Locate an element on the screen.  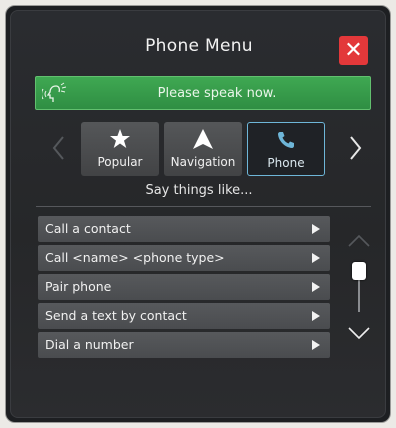
list-item: Call <name> <phone type> is located at coordinates (184, 258).